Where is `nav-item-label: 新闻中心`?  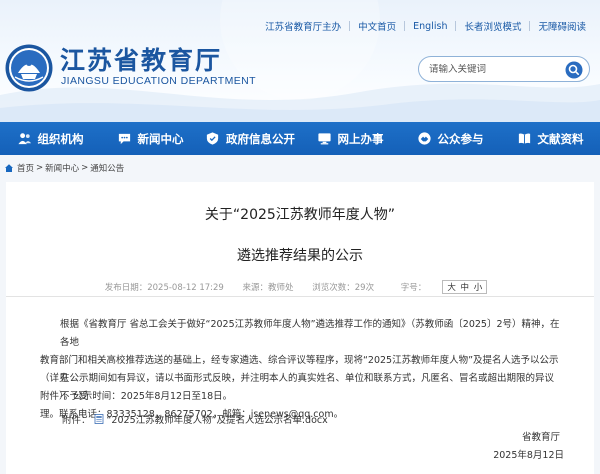 nav-item-label: 新闻中心 is located at coordinates (160, 138).